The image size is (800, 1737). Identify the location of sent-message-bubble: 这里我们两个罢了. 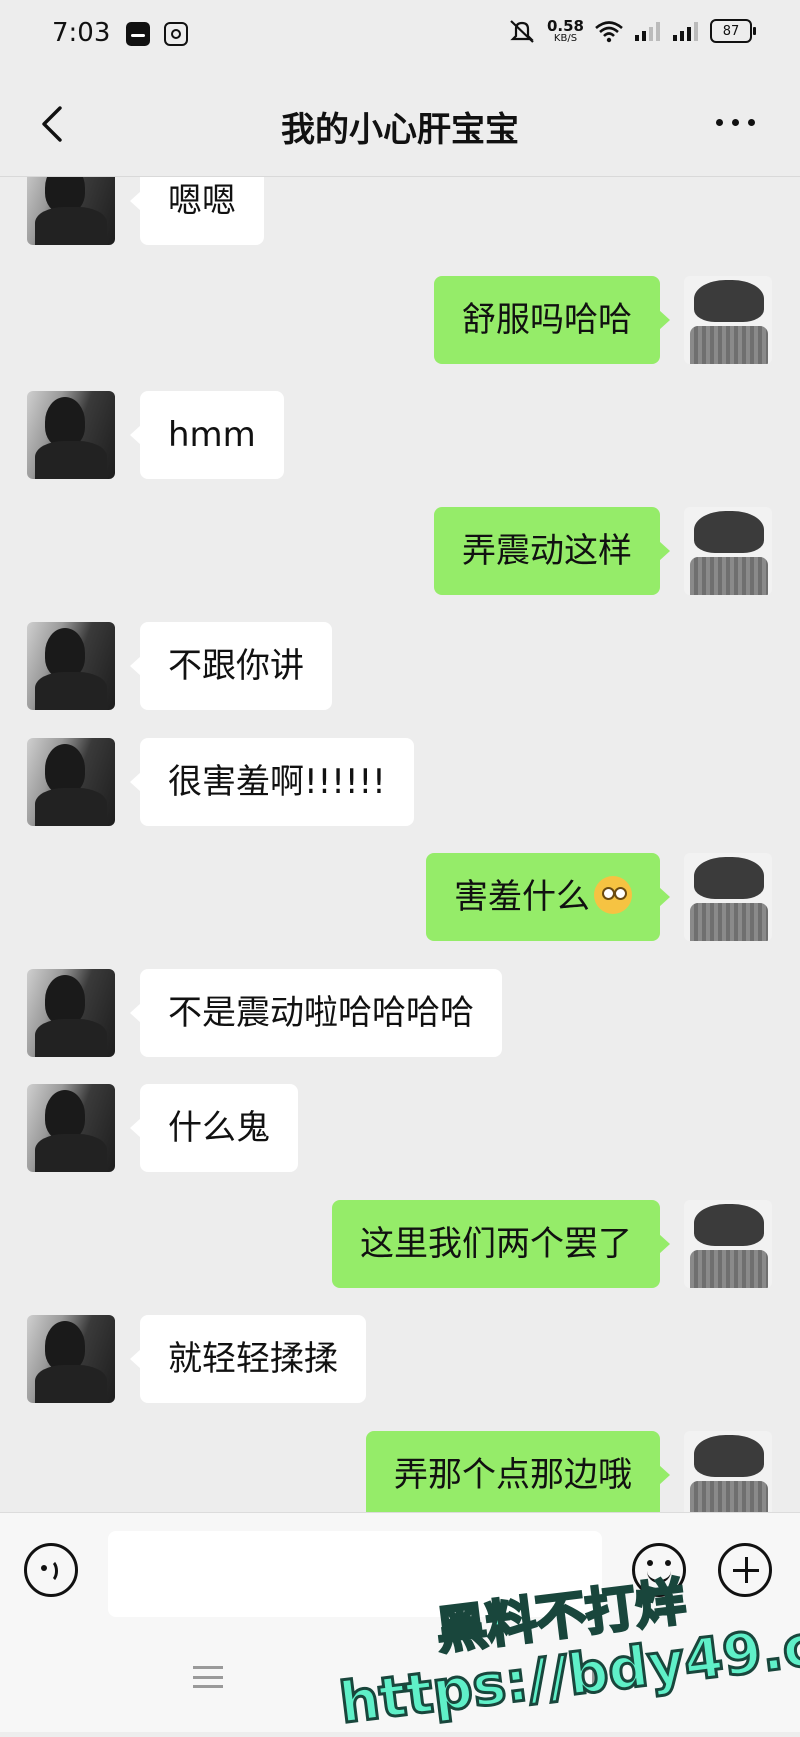
(501, 1244).